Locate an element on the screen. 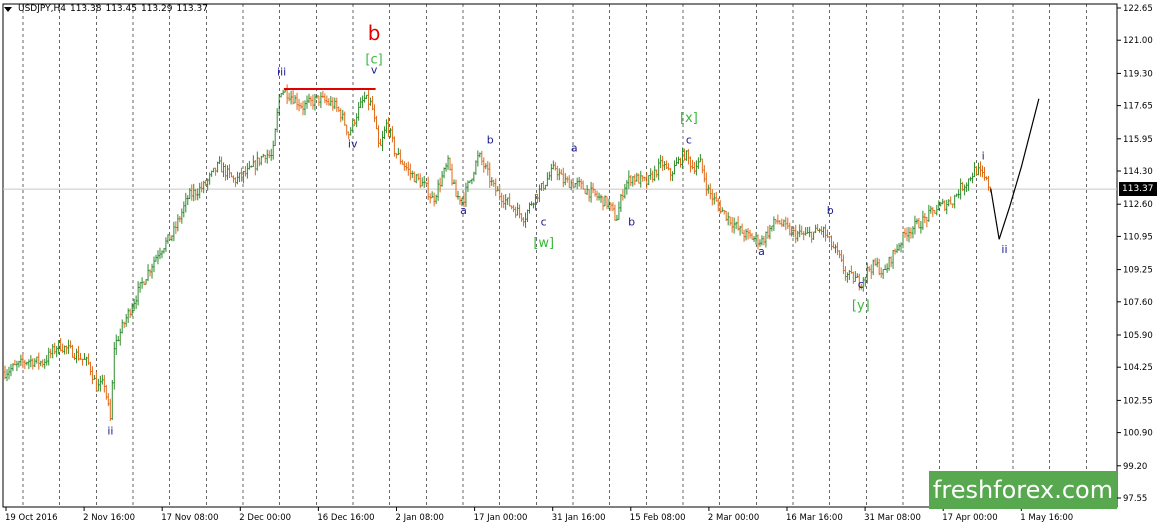 The image size is (1157, 527). y-tick-label: 102.55 is located at coordinates (1138, 401).